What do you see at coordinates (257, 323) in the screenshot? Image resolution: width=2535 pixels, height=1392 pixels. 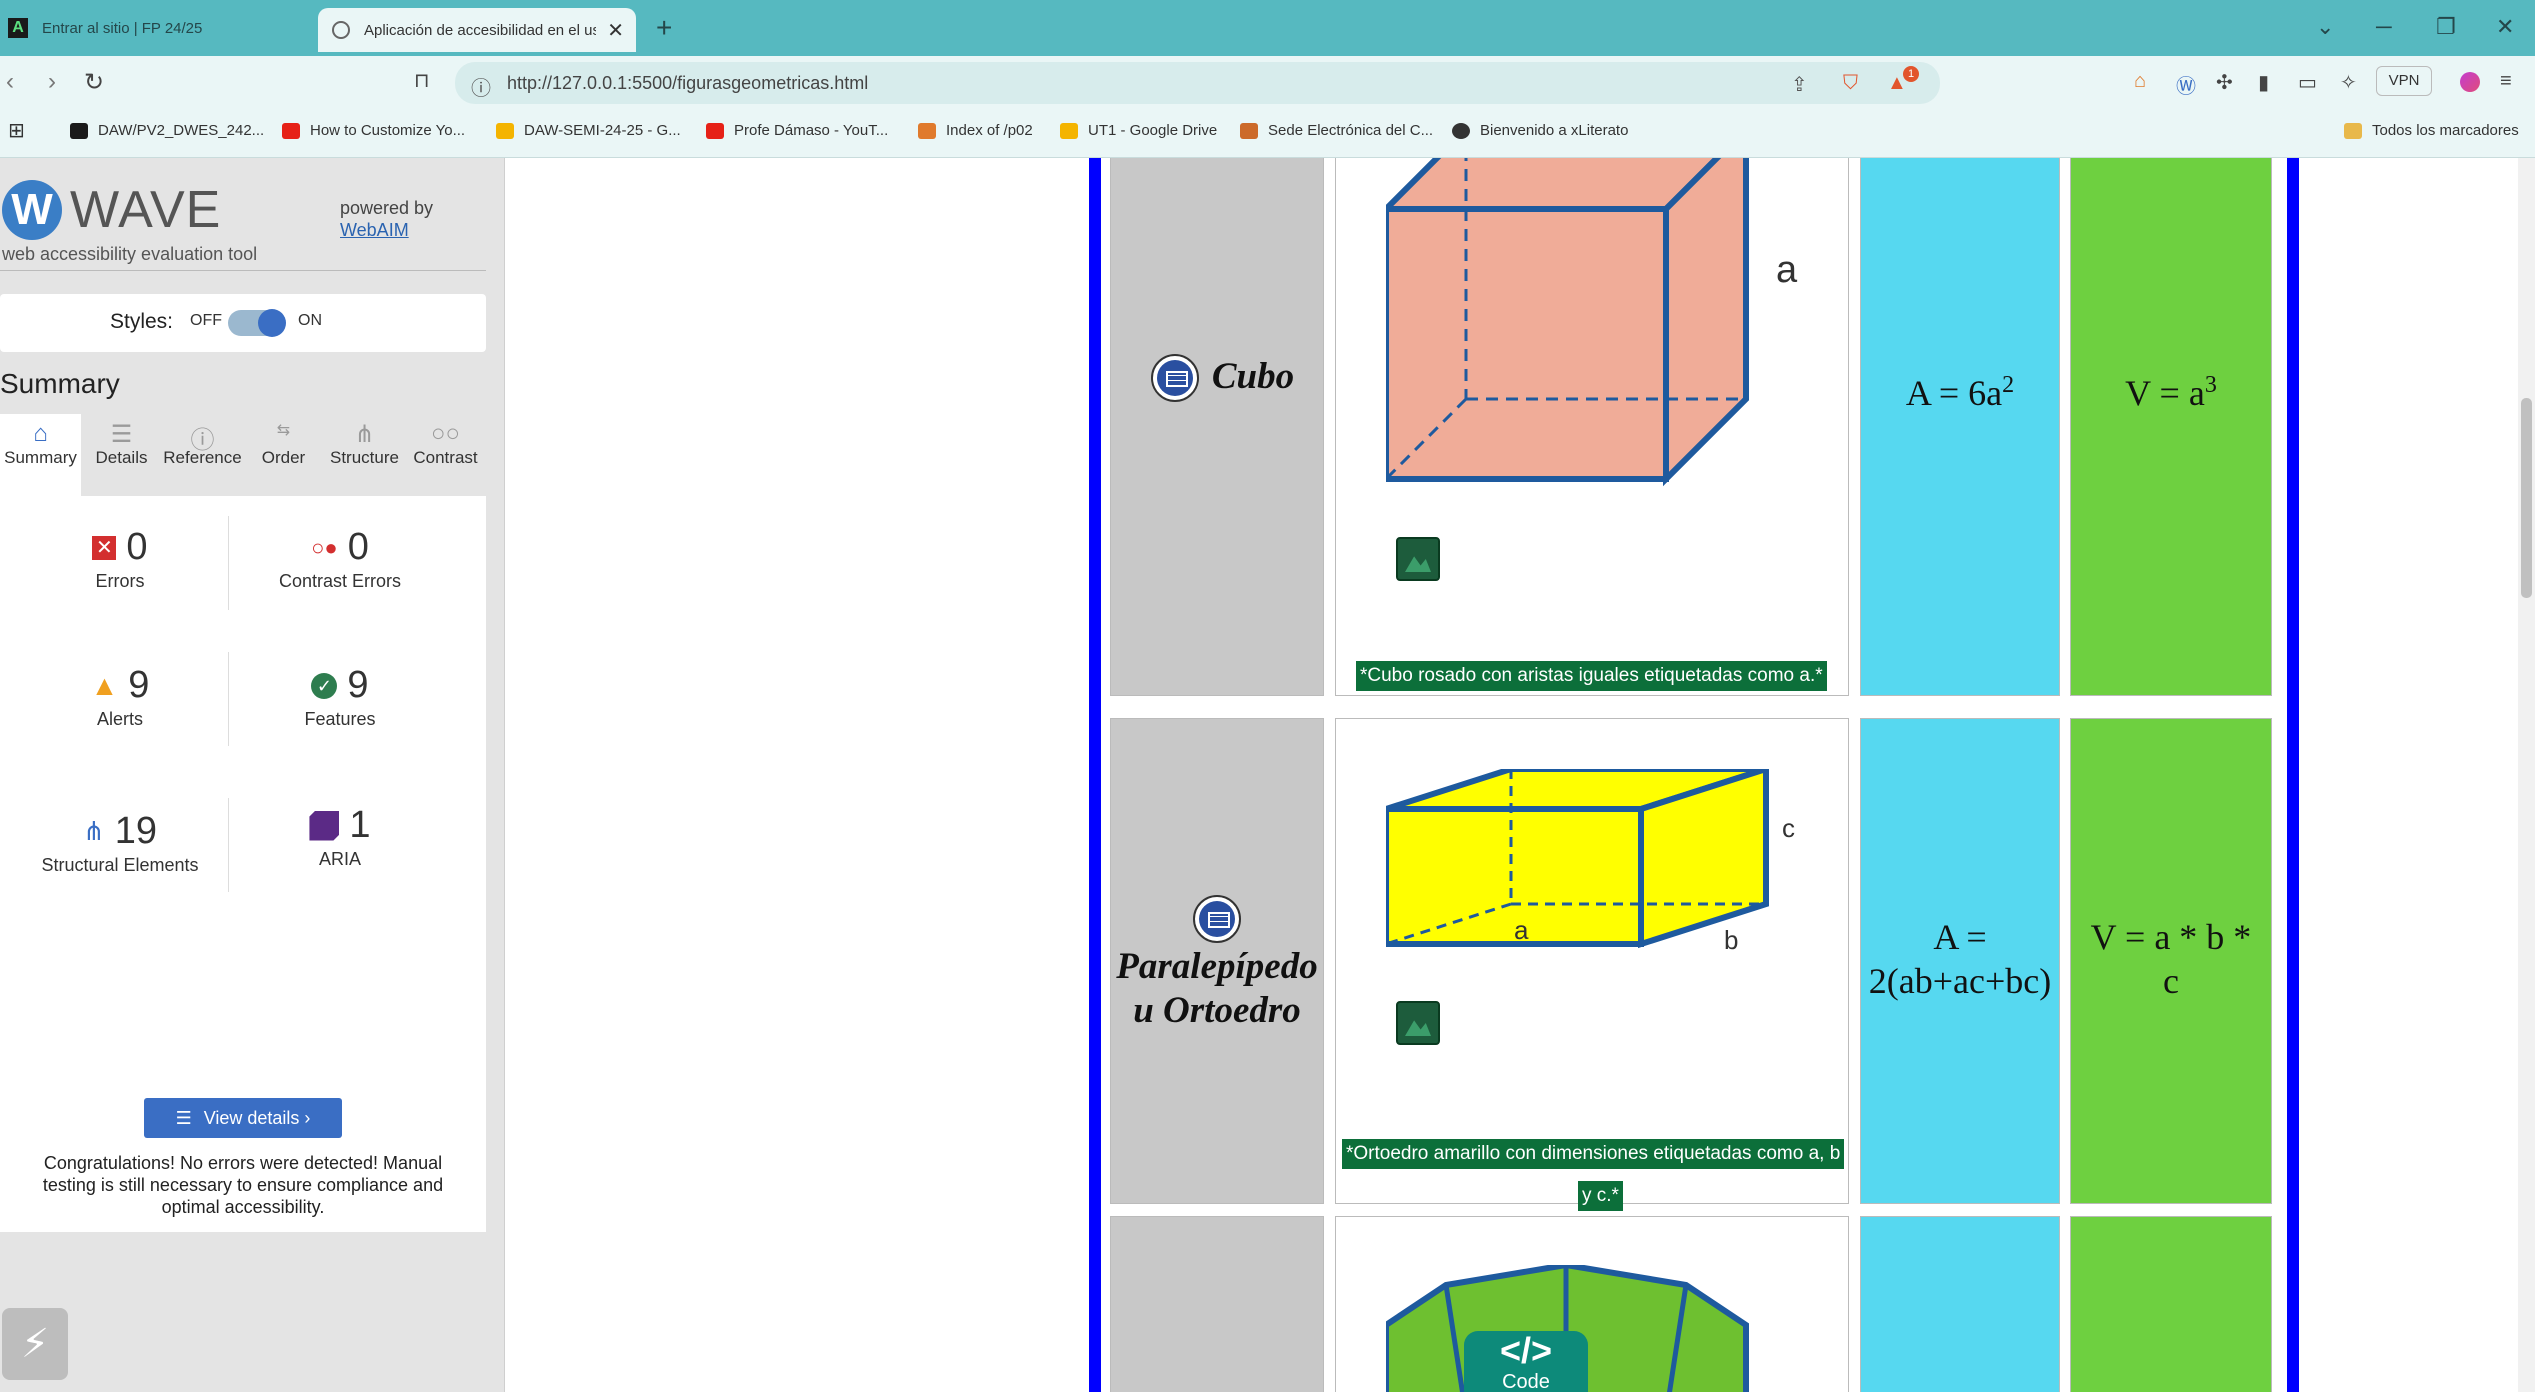 I see `styles-toggle` at bounding box center [257, 323].